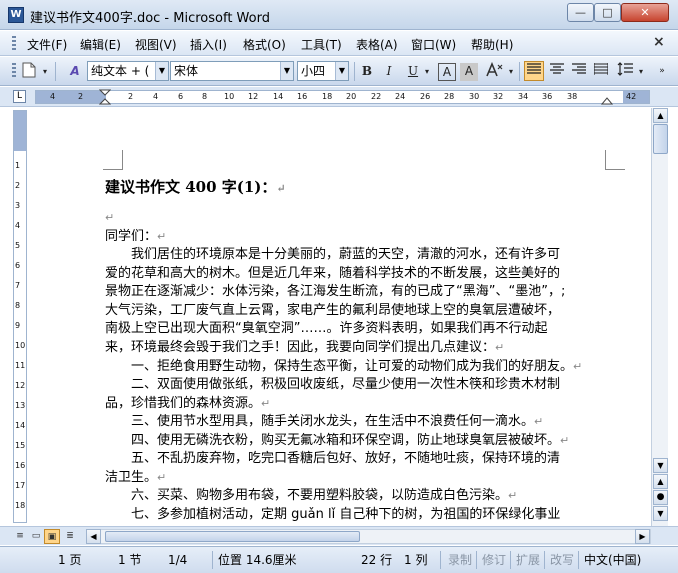 The image size is (678, 573). Describe the element at coordinates (601, 72) in the screenshot. I see `distribute-align-button` at that location.